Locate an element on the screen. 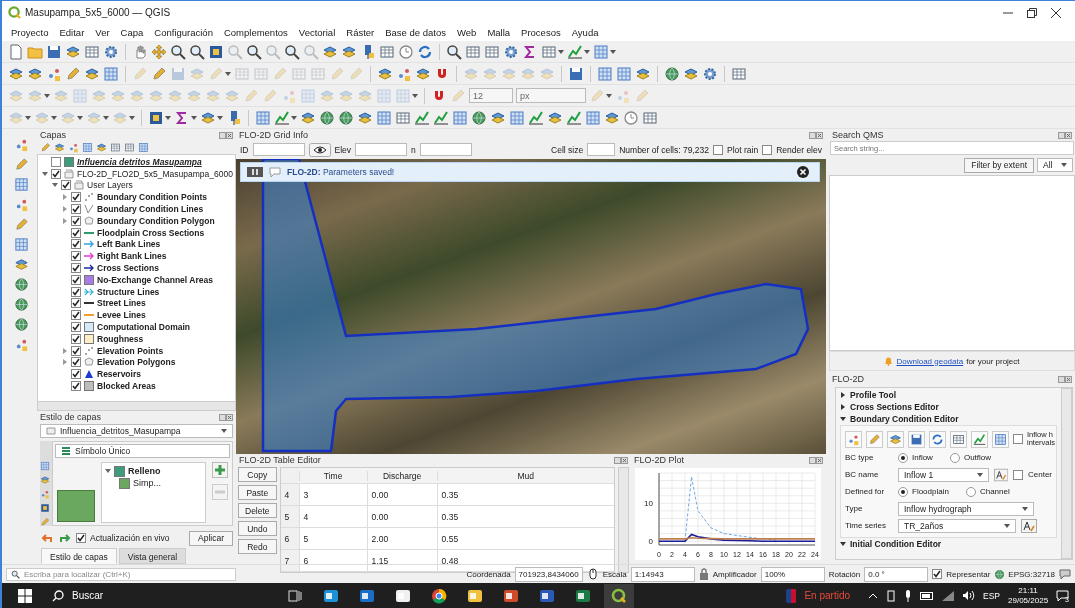  windows-logo-icon is located at coordinates (25, 595).